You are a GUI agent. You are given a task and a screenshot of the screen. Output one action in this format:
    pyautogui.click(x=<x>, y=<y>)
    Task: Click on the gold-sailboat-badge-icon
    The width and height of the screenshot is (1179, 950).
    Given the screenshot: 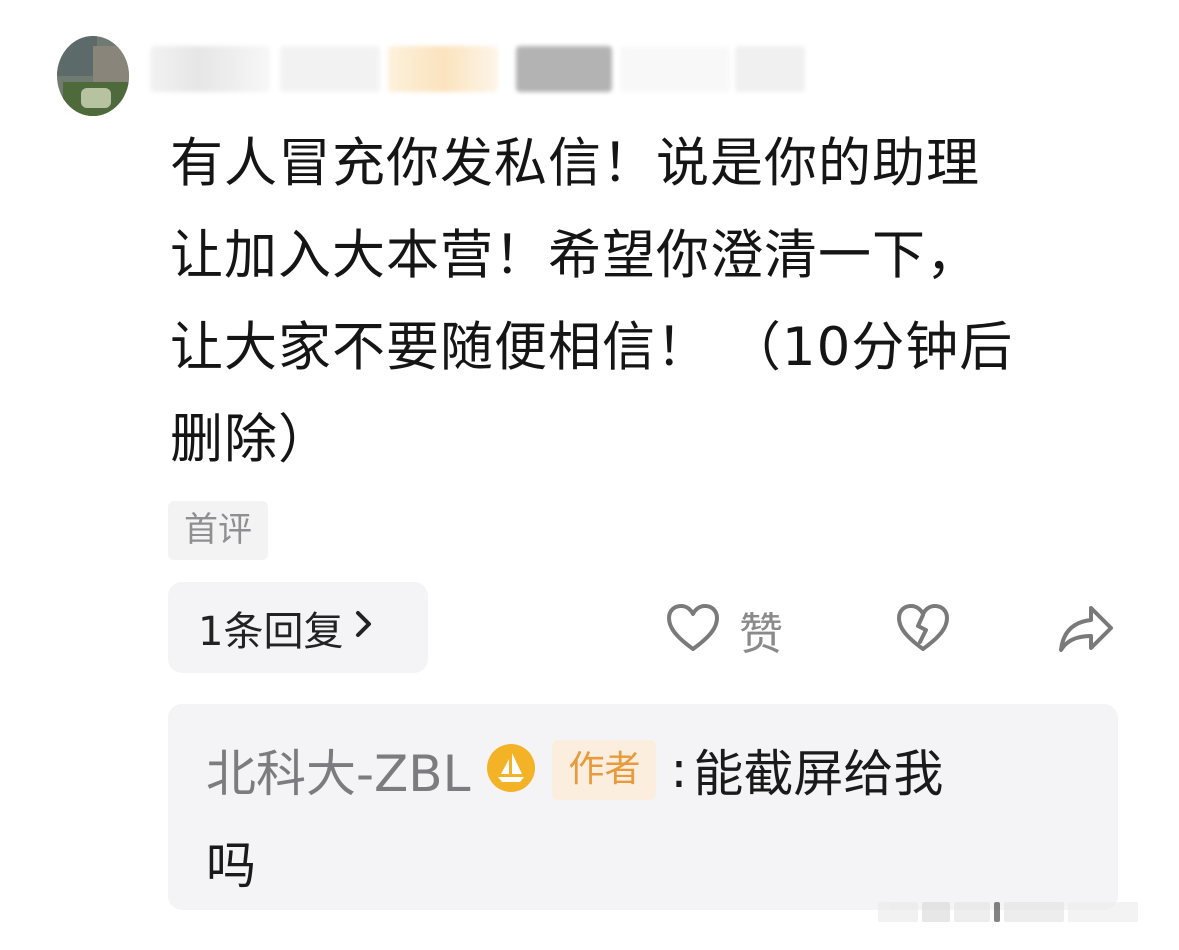 What is the action you would take?
    pyautogui.click(x=503, y=770)
    